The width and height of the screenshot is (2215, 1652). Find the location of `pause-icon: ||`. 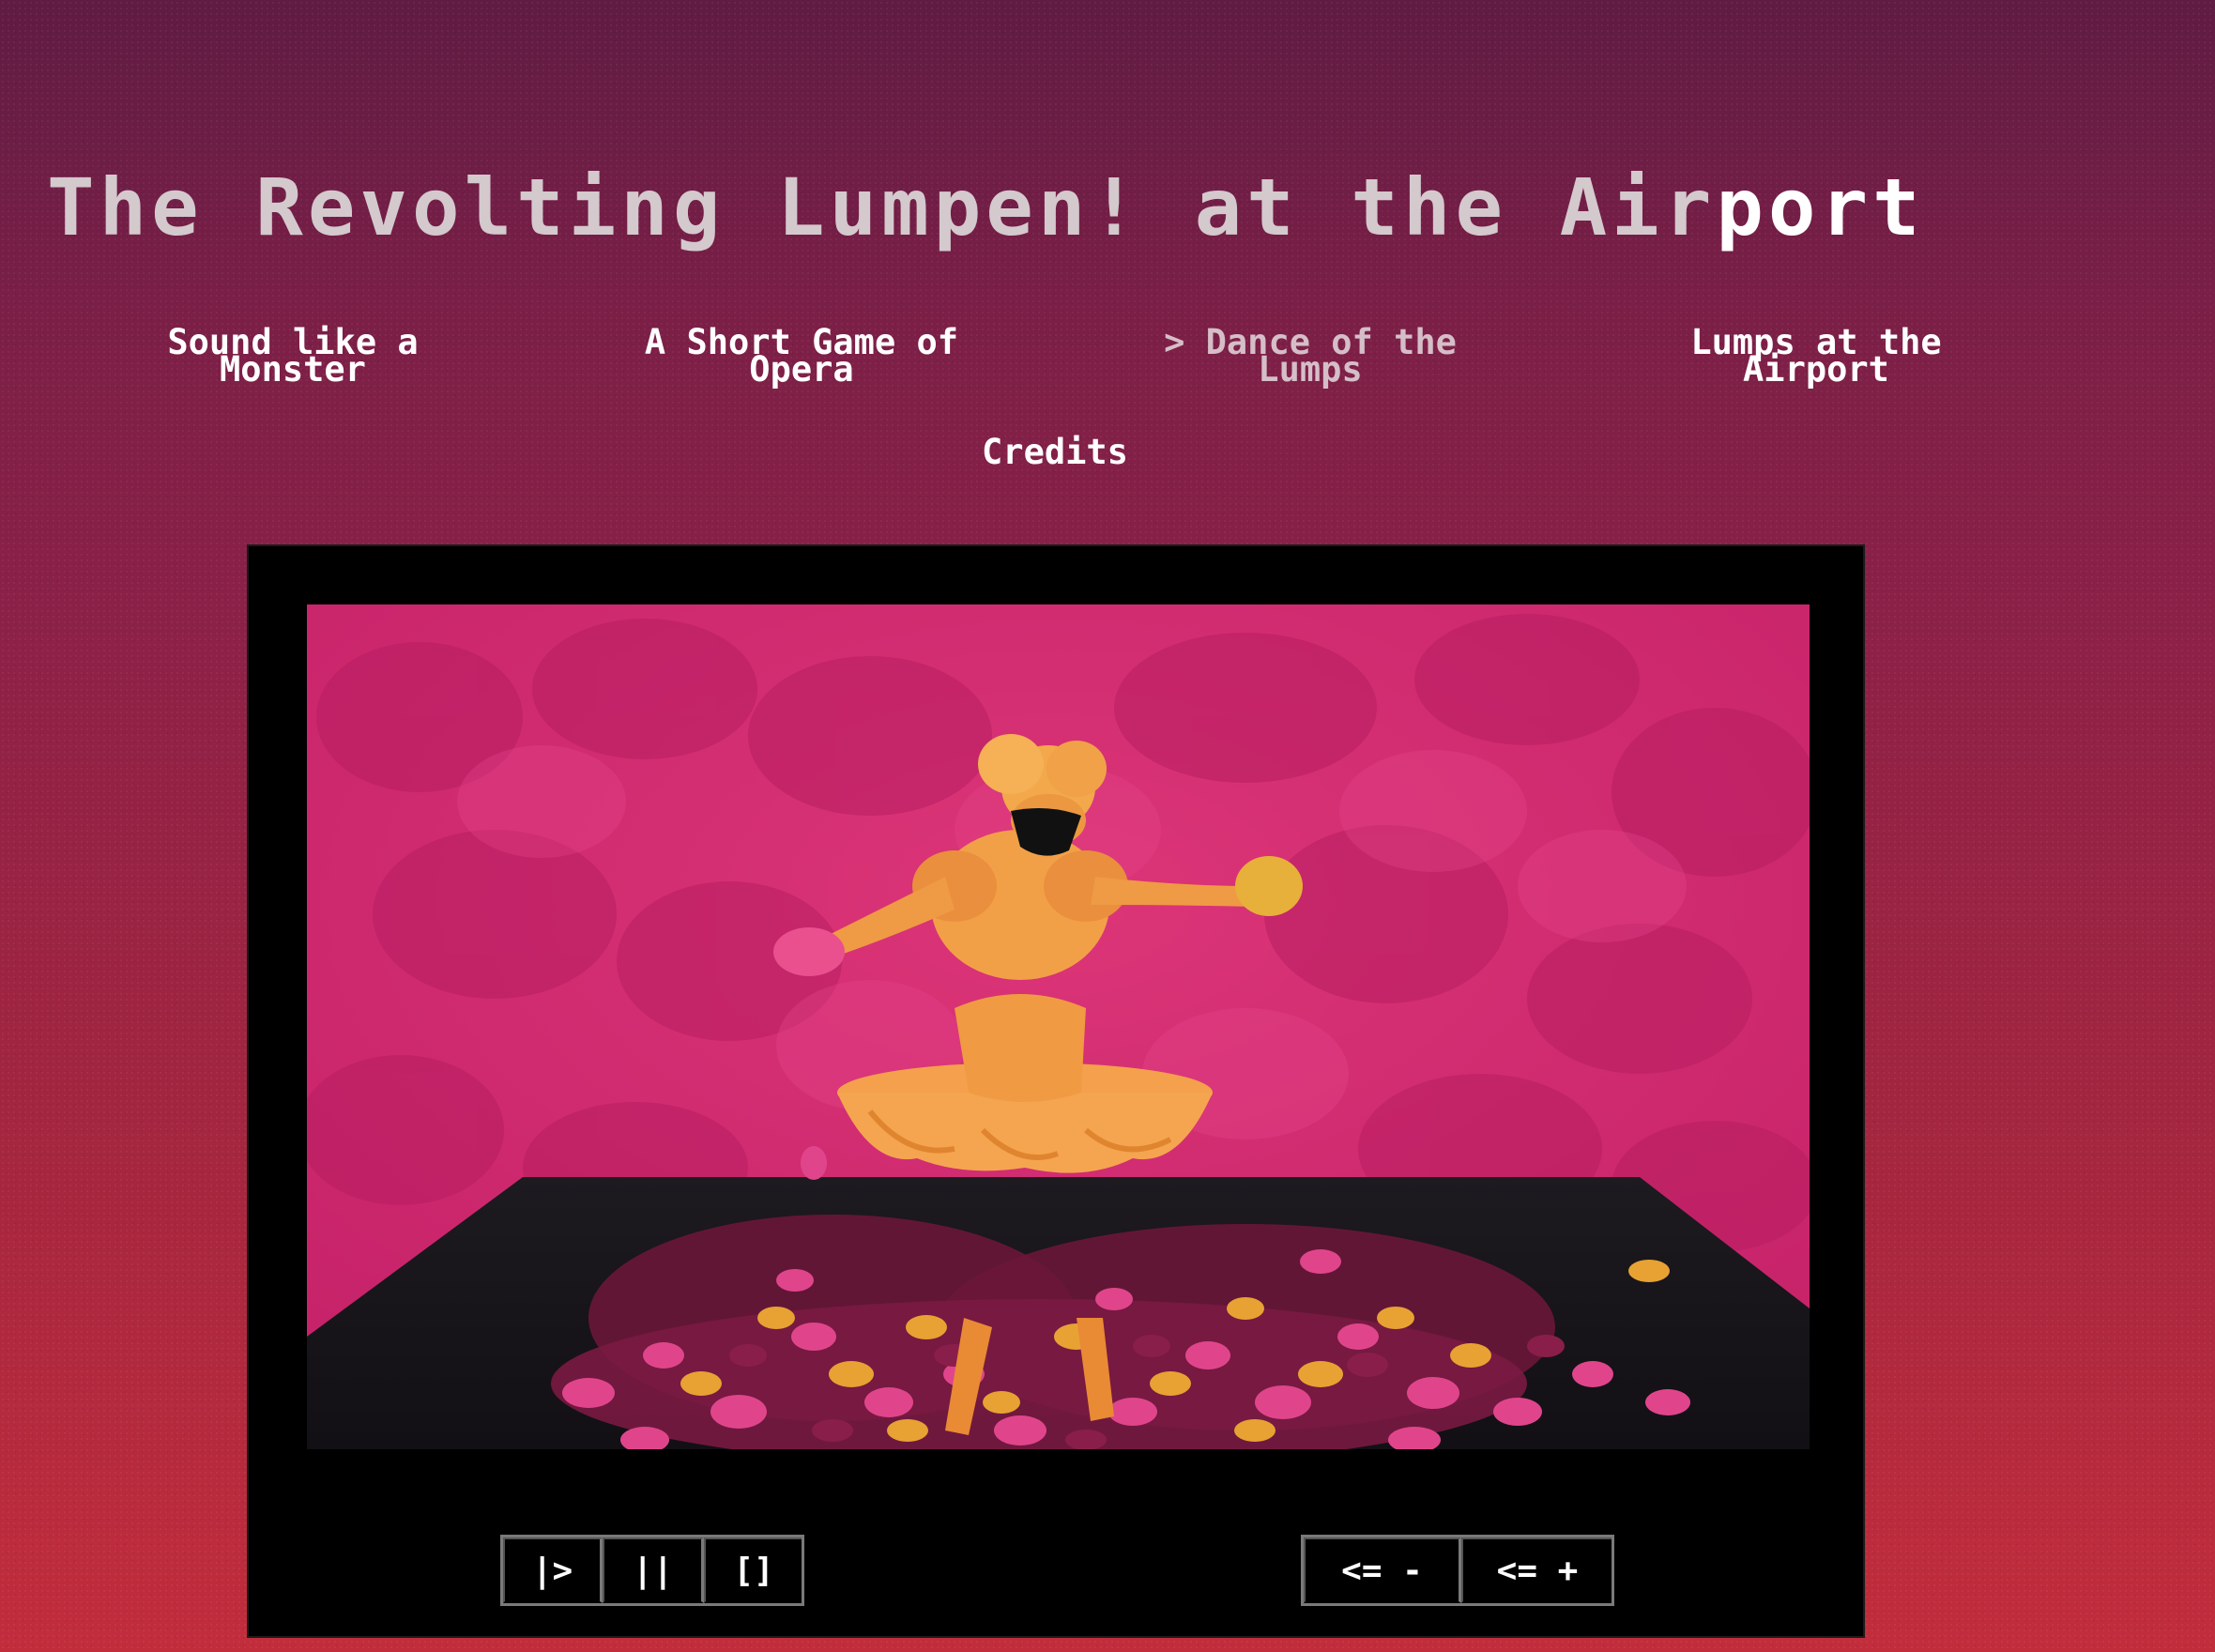

pause-icon: || is located at coordinates (653, 1570).